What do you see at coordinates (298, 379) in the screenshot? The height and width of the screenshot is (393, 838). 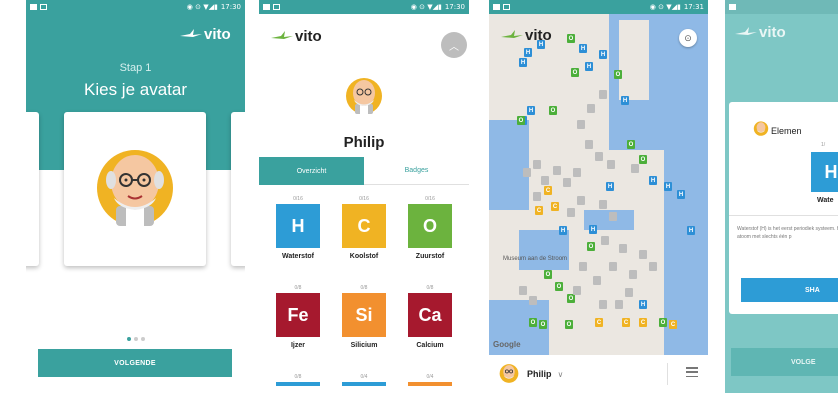 I see `element-tile: 0/8` at bounding box center [298, 379].